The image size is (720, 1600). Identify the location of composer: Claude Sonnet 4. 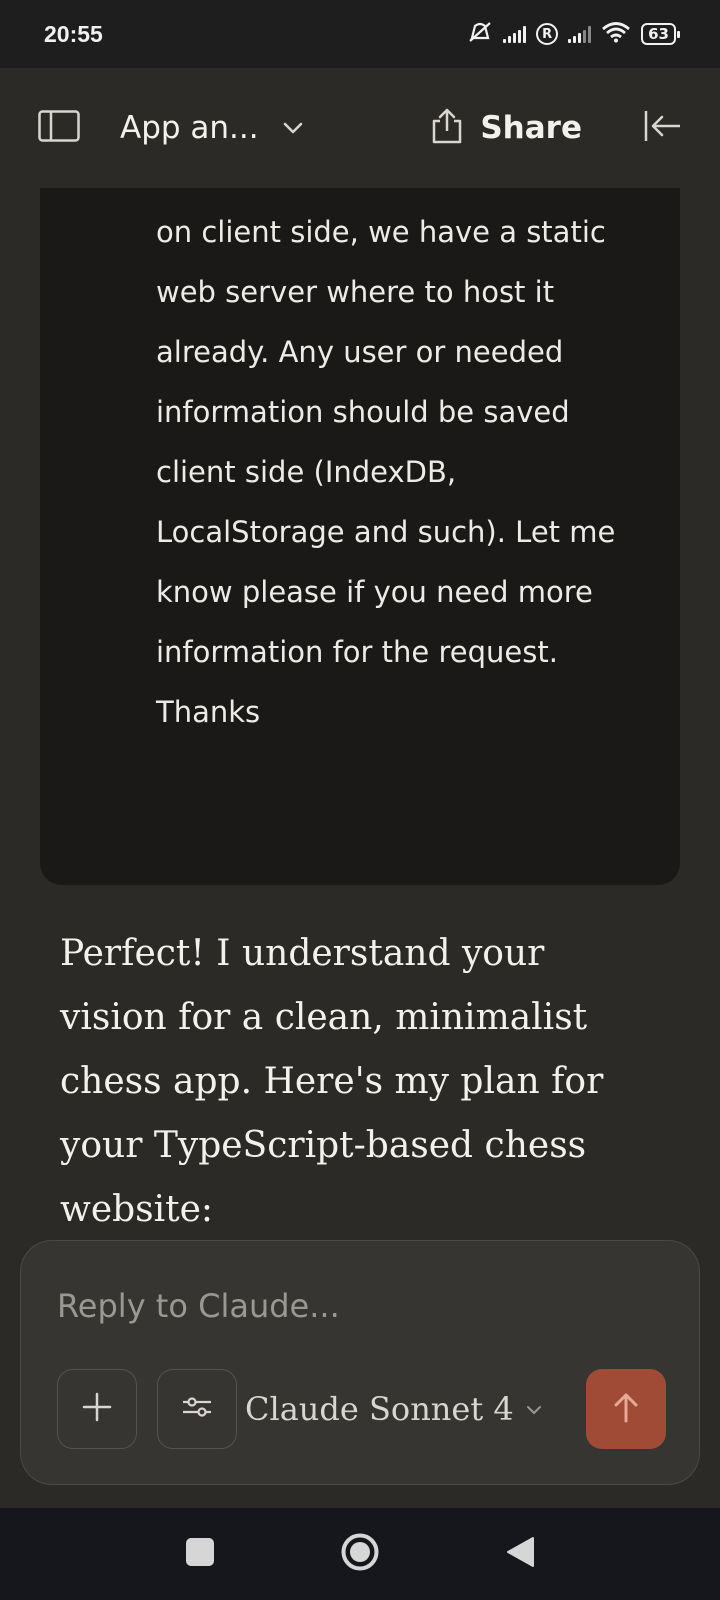
(360, 1362).